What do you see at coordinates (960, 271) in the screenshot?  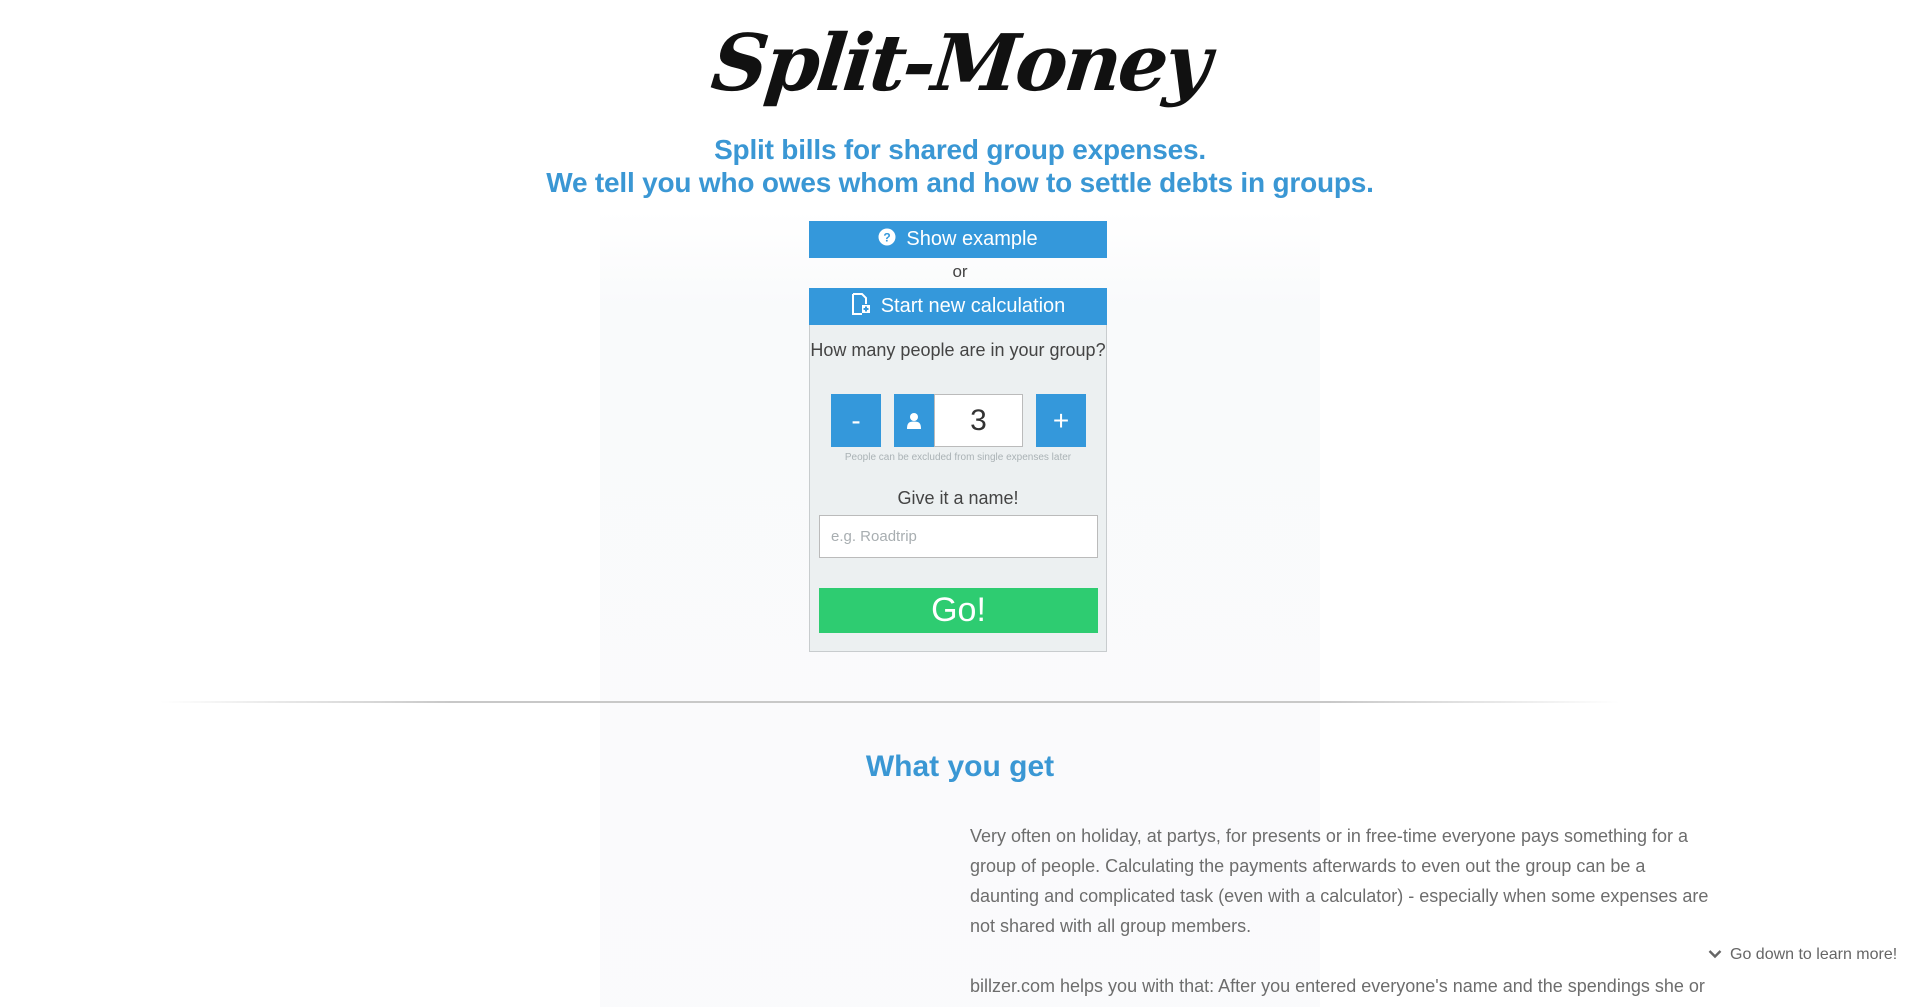 I see `or-separator: or` at bounding box center [960, 271].